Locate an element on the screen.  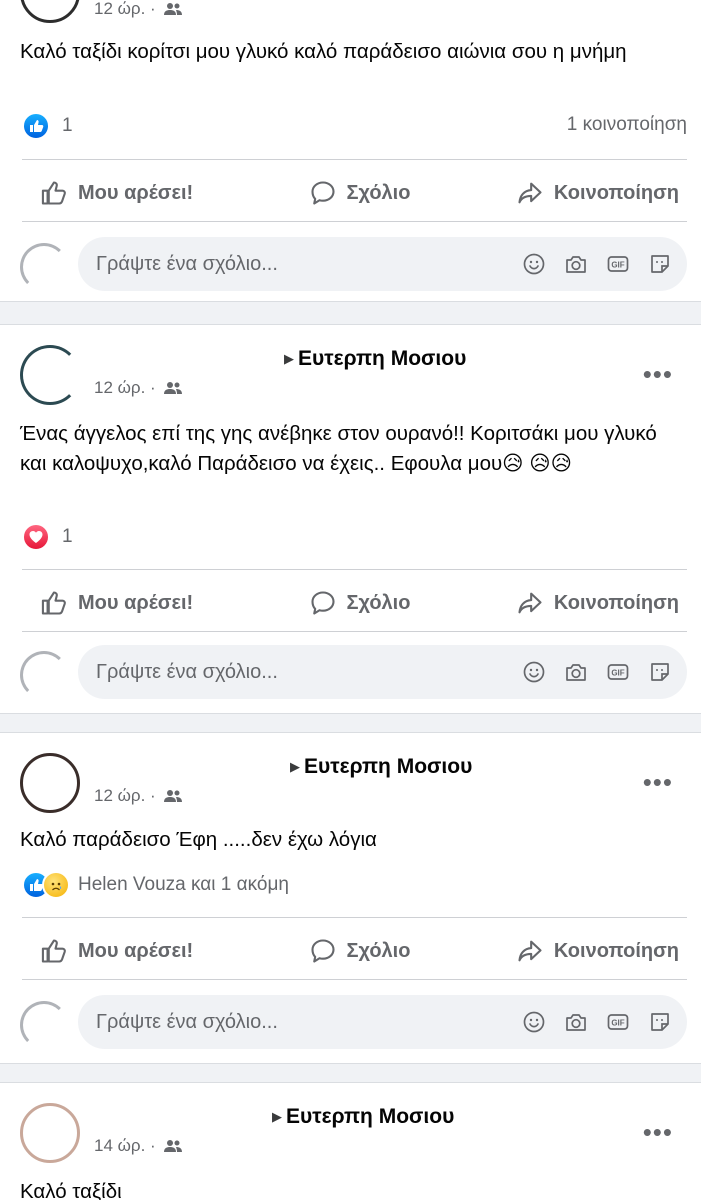
post-text: Καλό παράδεισο Έφη .....δεν έχω λόγια is located at coordinates (198, 839).